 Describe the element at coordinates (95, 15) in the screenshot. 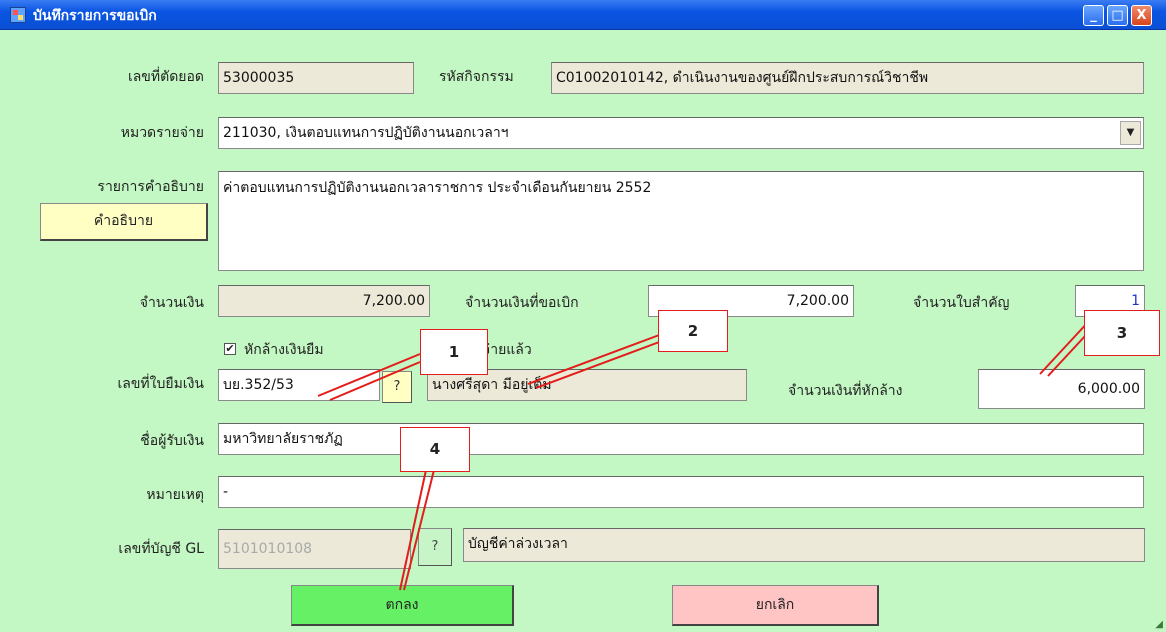

I see `window-title: บันทึกรายการขอเบิก` at that location.